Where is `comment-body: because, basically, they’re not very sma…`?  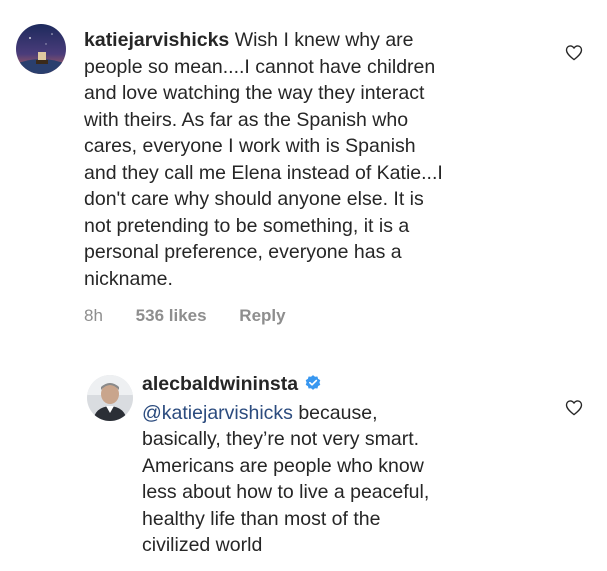
comment-body: because, basically, they’re not very sma… is located at coordinates (286, 479).